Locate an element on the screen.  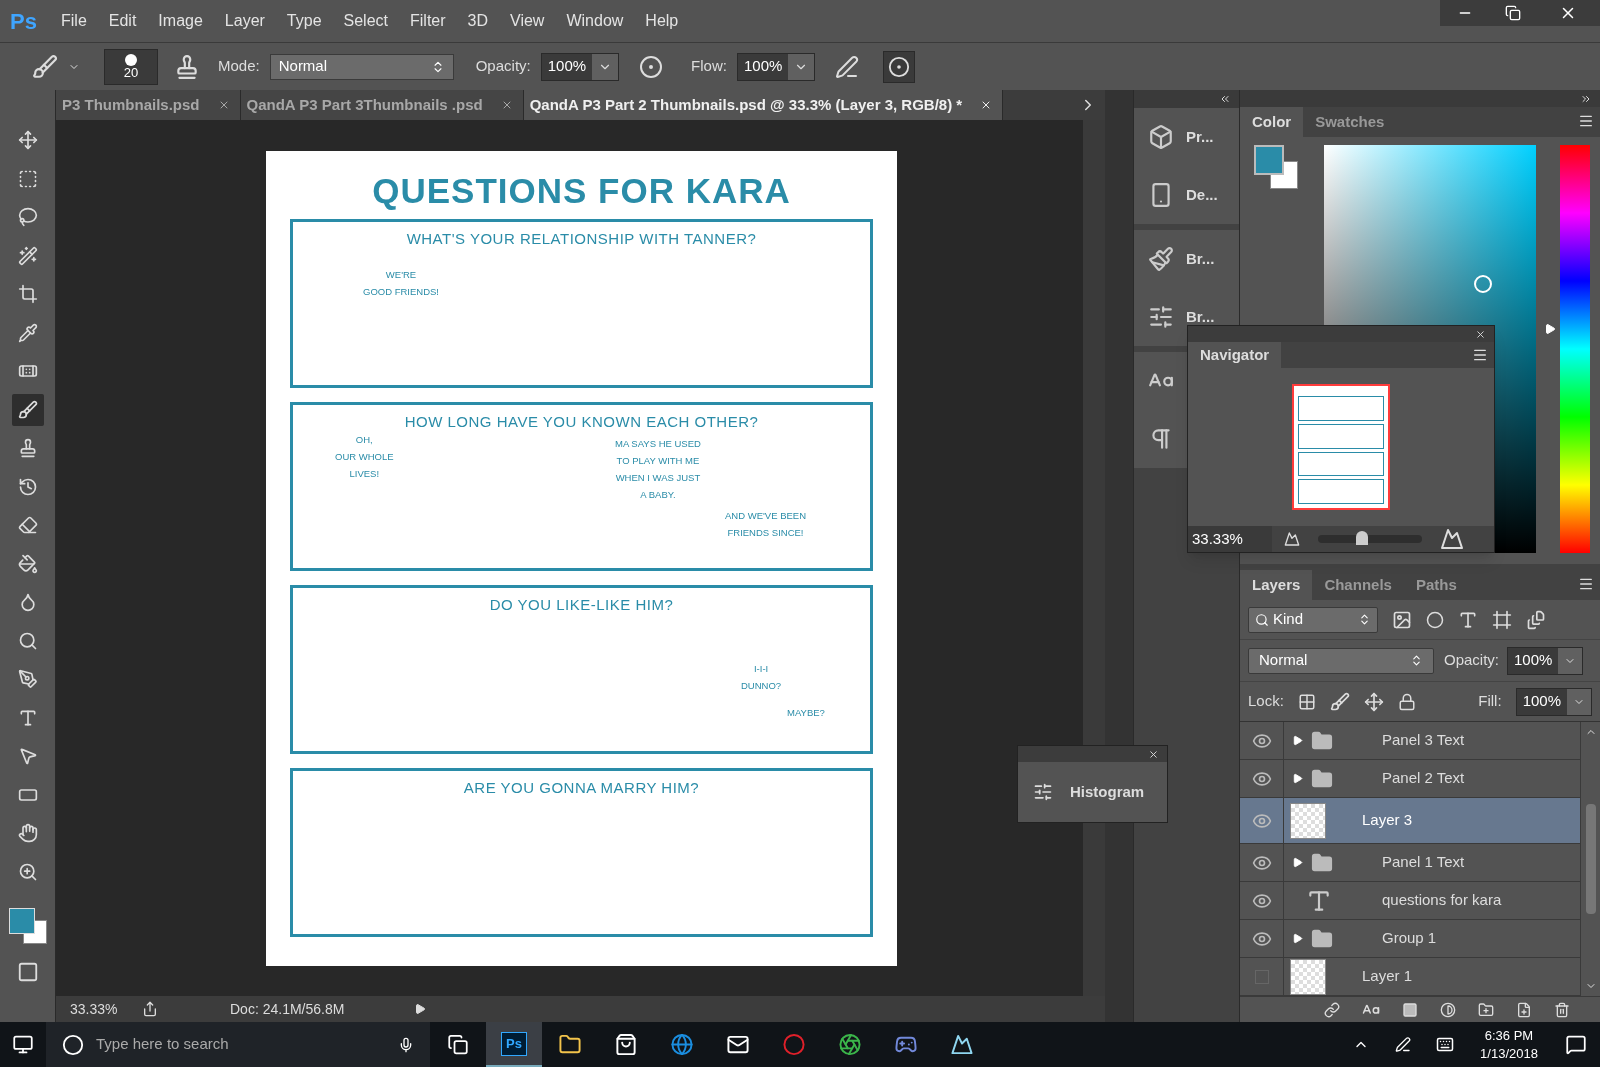
brush-presets-icon is located at coordinates (1161, 317).